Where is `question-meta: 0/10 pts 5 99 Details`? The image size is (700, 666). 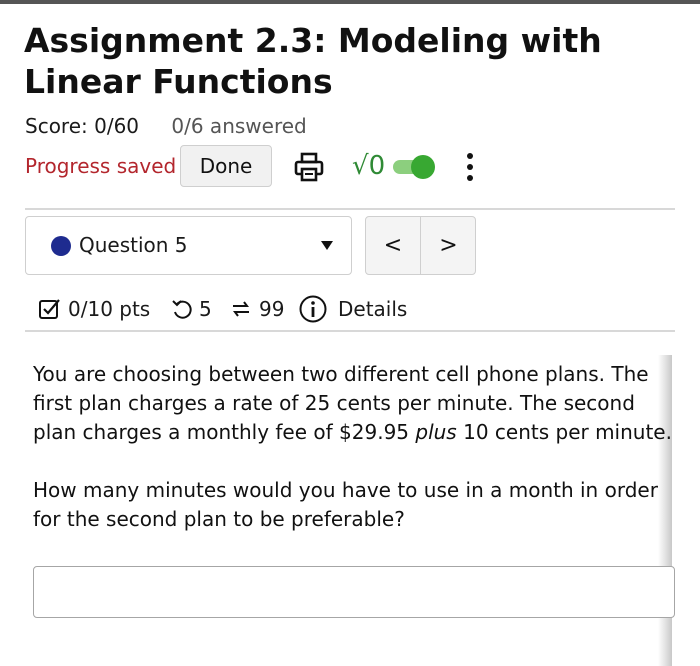 question-meta: 0/10 pts 5 99 Details is located at coordinates (356, 309).